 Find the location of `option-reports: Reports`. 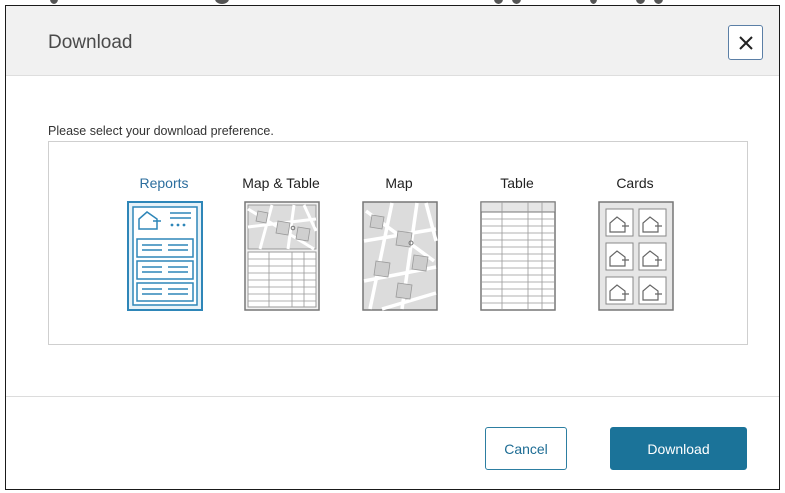

option-reports: Reports is located at coordinates (164, 232).